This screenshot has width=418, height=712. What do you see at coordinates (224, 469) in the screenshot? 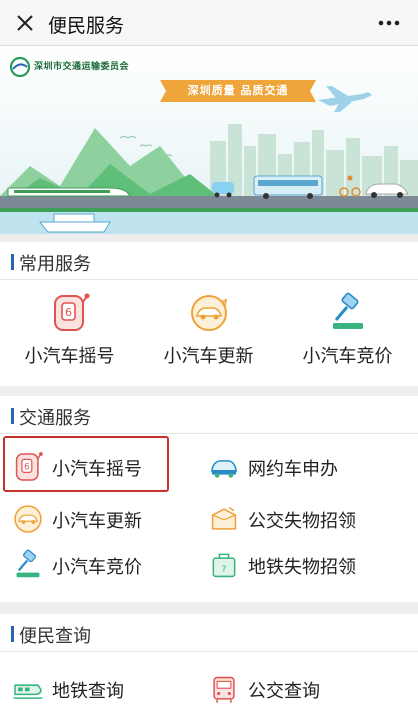
I see `ride-hailing-car-icon` at bounding box center [224, 469].